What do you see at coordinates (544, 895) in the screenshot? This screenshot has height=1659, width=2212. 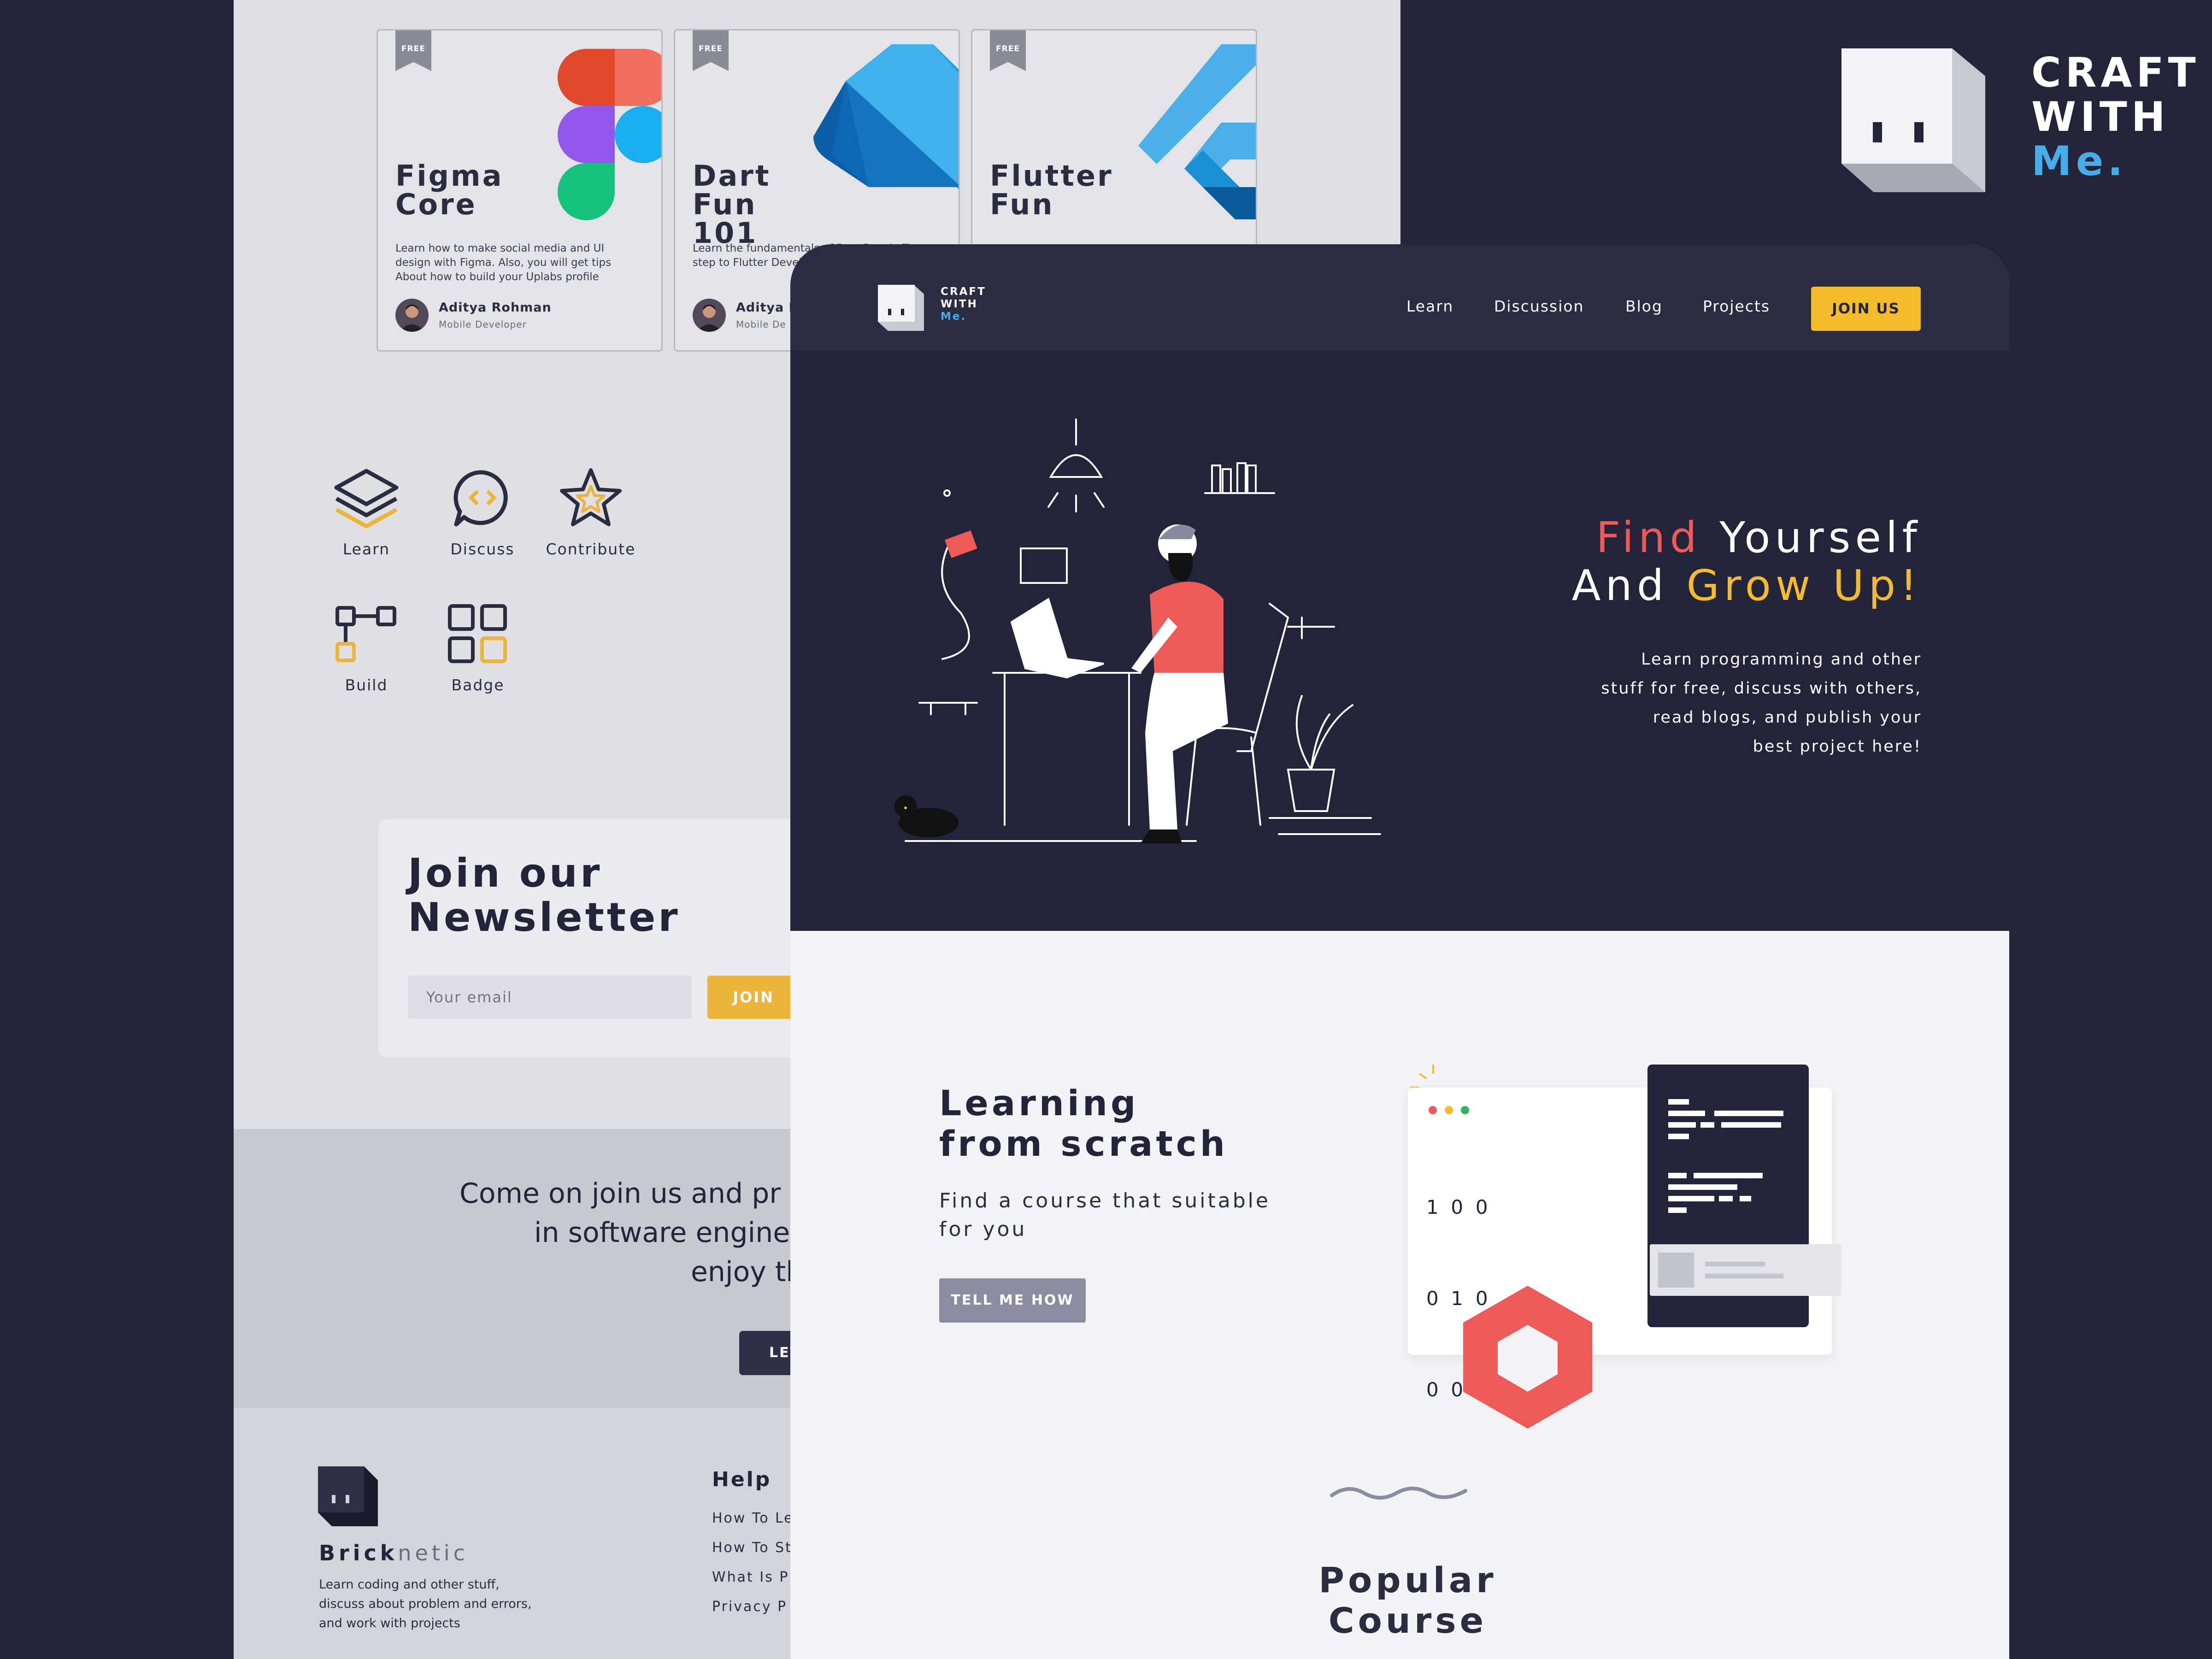 I see `newsletter-title: Join our Newsletter` at bounding box center [544, 895].